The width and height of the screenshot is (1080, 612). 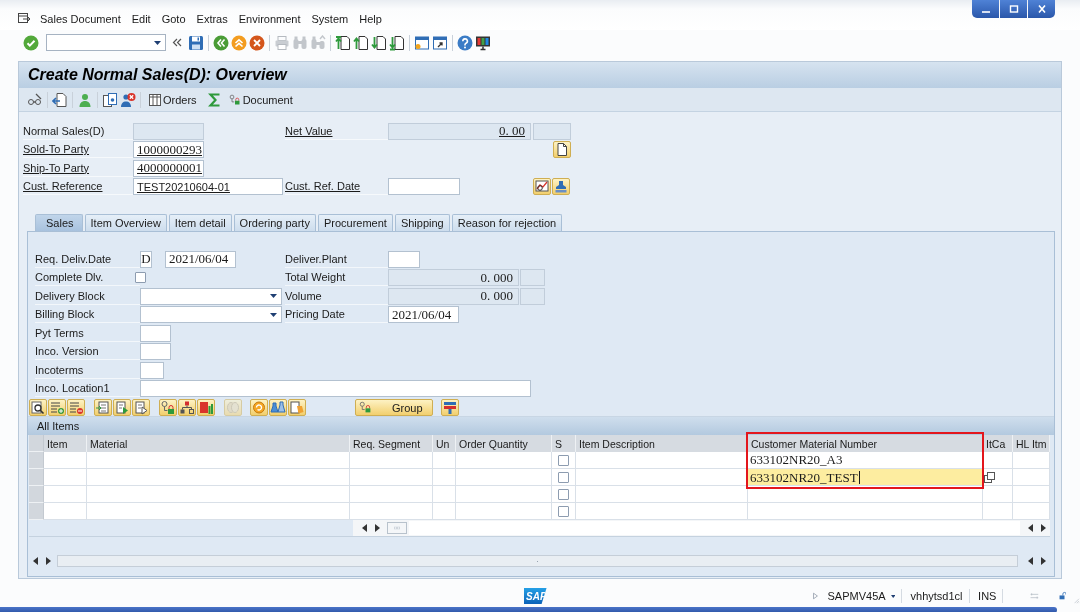 I want to click on menu-item: Sales Document, so click(x=80, y=19).